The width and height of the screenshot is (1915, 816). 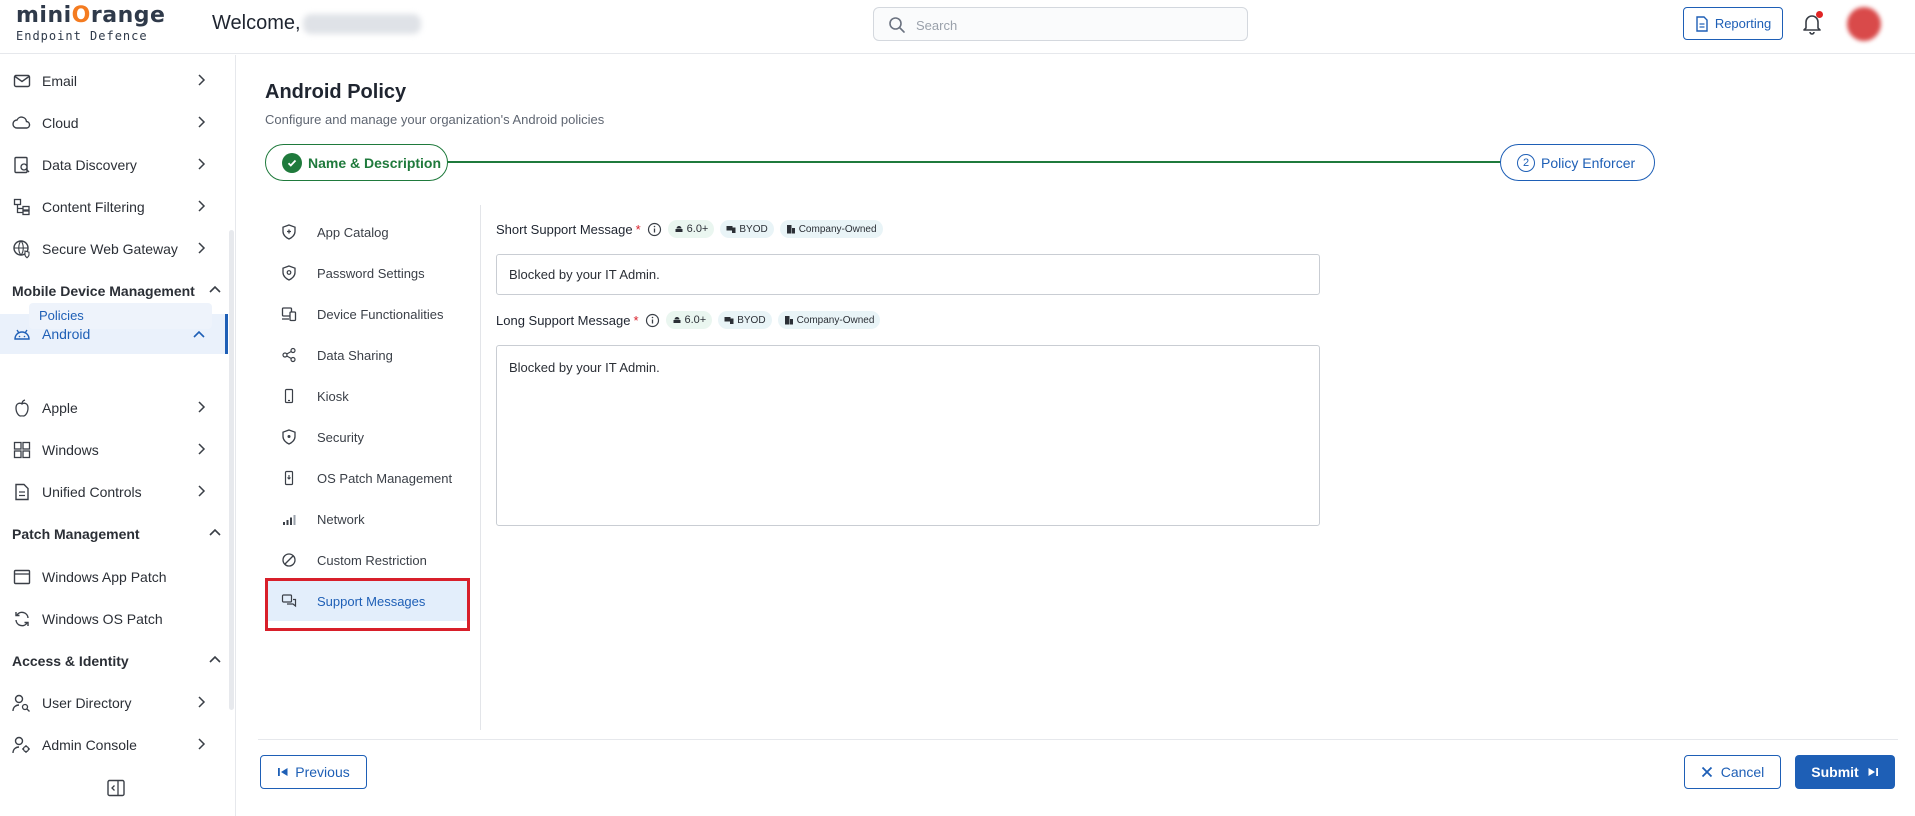 What do you see at coordinates (790, 229) in the screenshot?
I see `building-icon` at bounding box center [790, 229].